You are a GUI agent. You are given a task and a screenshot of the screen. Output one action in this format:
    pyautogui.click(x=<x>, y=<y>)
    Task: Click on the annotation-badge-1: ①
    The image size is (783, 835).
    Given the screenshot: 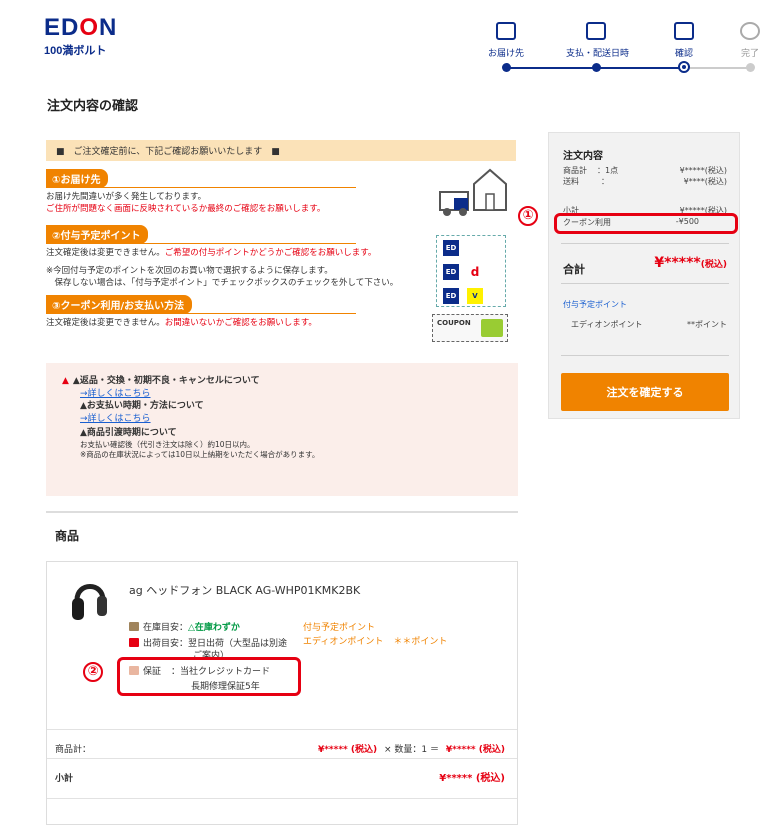 What is the action you would take?
    pyautogui.click(x=528, y=216)
    